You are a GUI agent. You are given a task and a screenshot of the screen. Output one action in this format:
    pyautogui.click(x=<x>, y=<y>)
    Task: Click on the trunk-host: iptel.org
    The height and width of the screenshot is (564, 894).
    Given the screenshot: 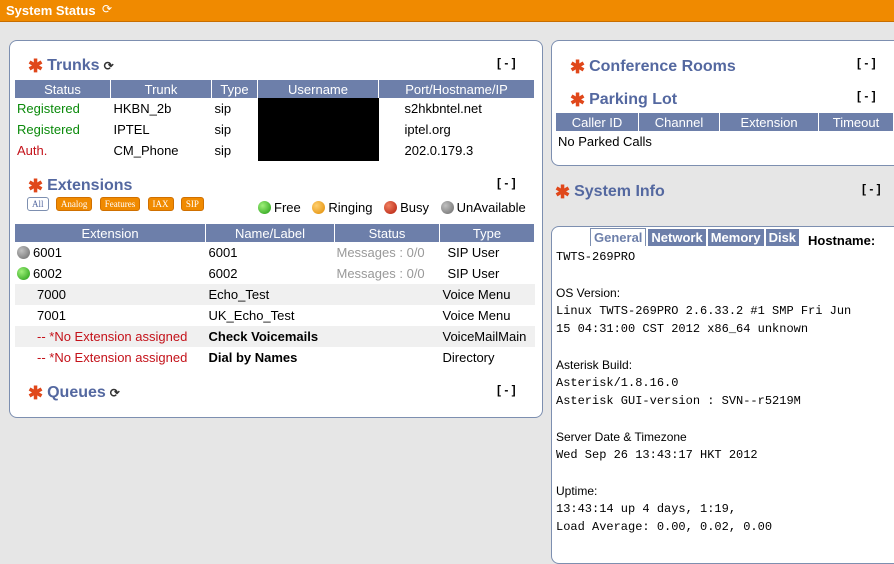 What is the action you would take?
    pyautogui.click(x=427, y=129)
    